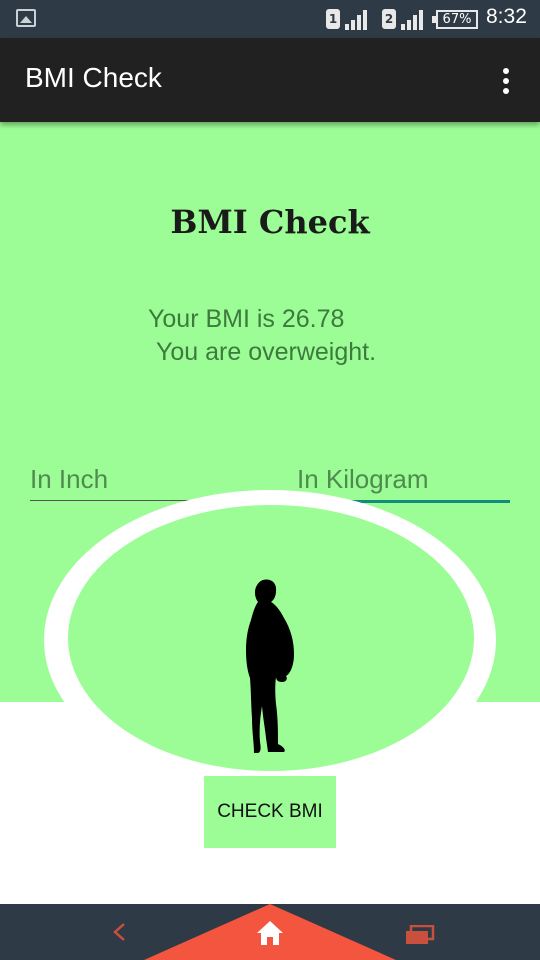 The height and width of the screenshot is (960, 540). What do you see at coordinates (333, 19) in the screenshot?
I see `sim1-icon: 1` at bounding box center [333, 19].